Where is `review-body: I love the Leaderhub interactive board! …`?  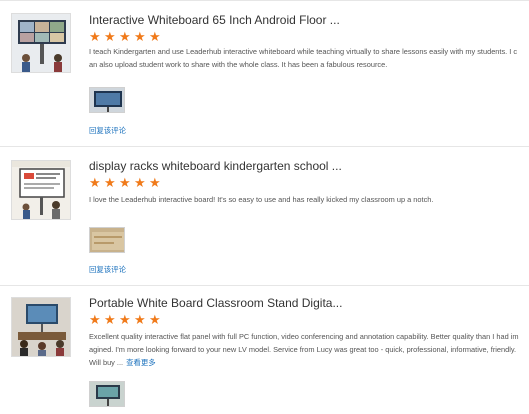 review-body: I love the Leaderhub interactive board! … is located at coordinates (261, 199).